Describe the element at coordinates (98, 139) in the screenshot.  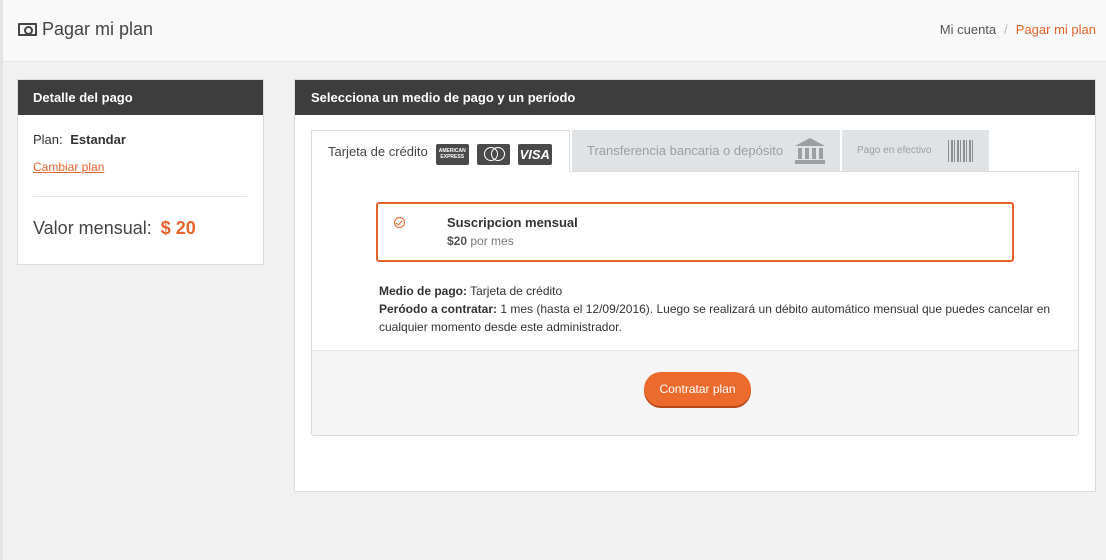
I see `plan-name: Estandar` at that location.